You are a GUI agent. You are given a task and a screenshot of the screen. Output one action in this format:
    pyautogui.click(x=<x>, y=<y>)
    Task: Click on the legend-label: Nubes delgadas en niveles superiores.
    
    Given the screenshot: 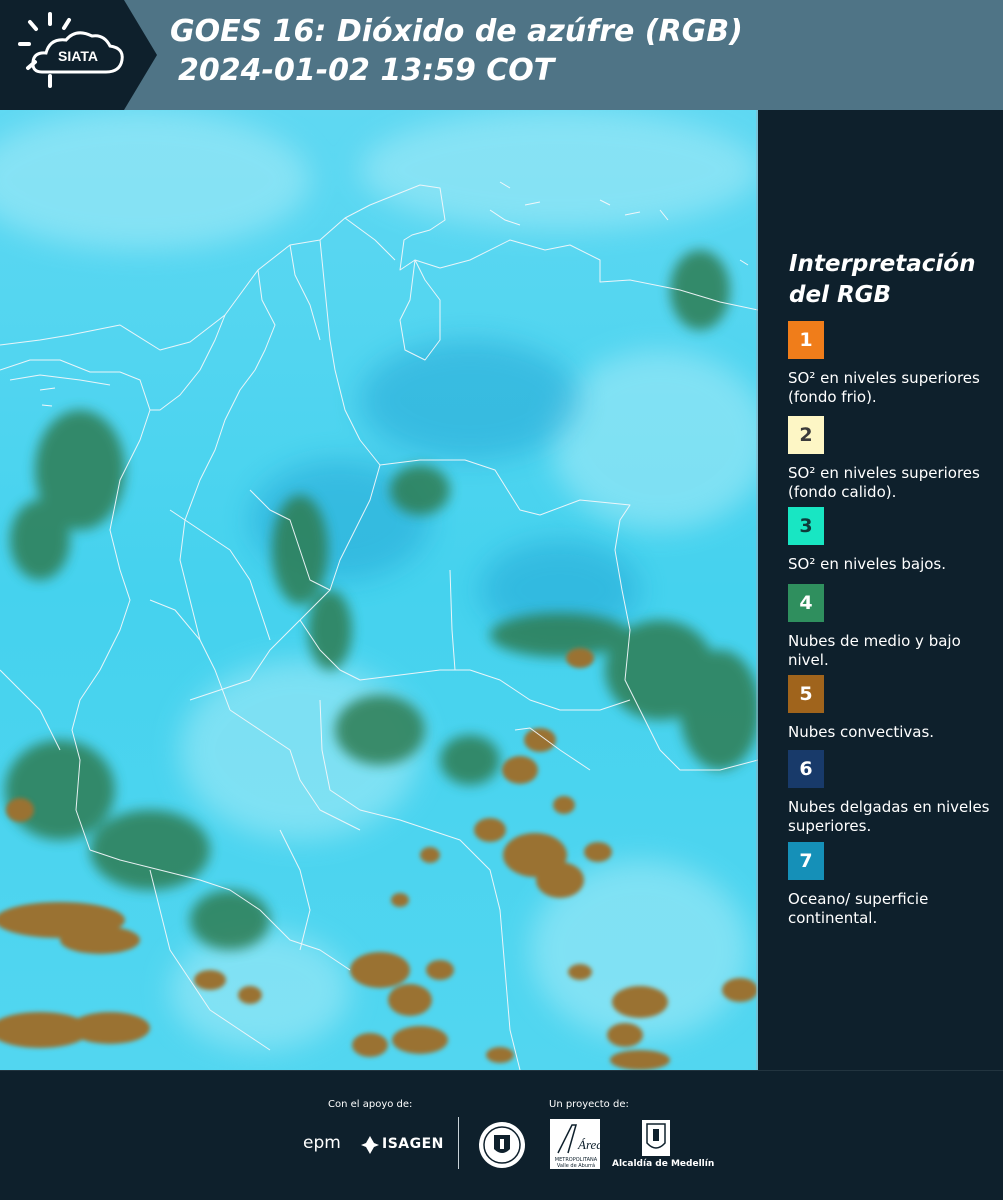 What is the action you would take?
    pyautogui.click(x=889, y=816)
    